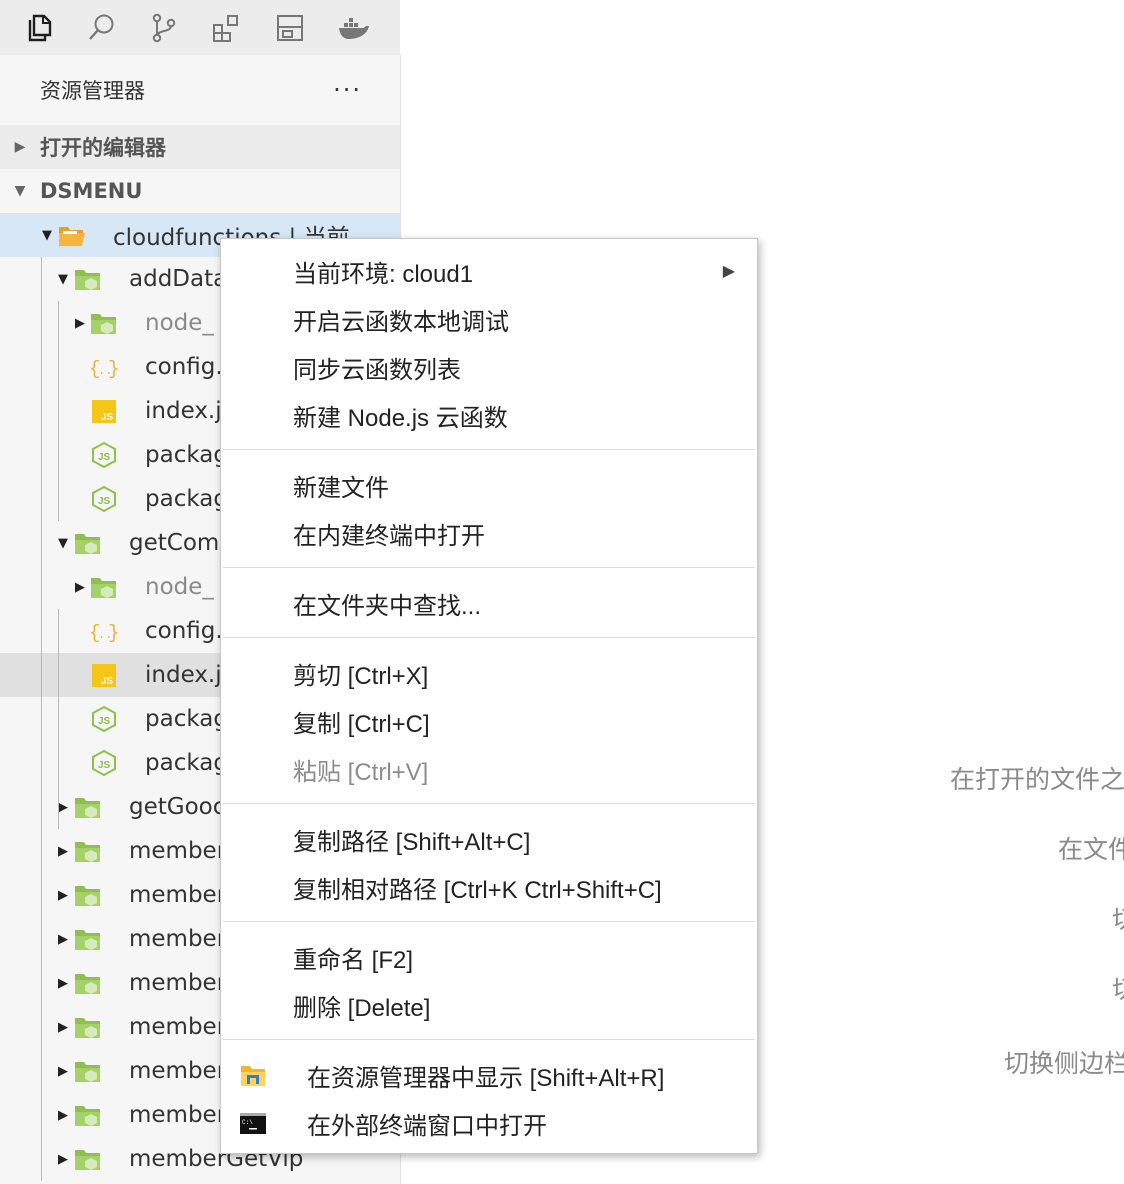 The image size is (1124, 1184). I want to click on menu-item-4-1: 复制相对路径 [Ctrl+K Ctrl+Shift+C], so click(489, 887).